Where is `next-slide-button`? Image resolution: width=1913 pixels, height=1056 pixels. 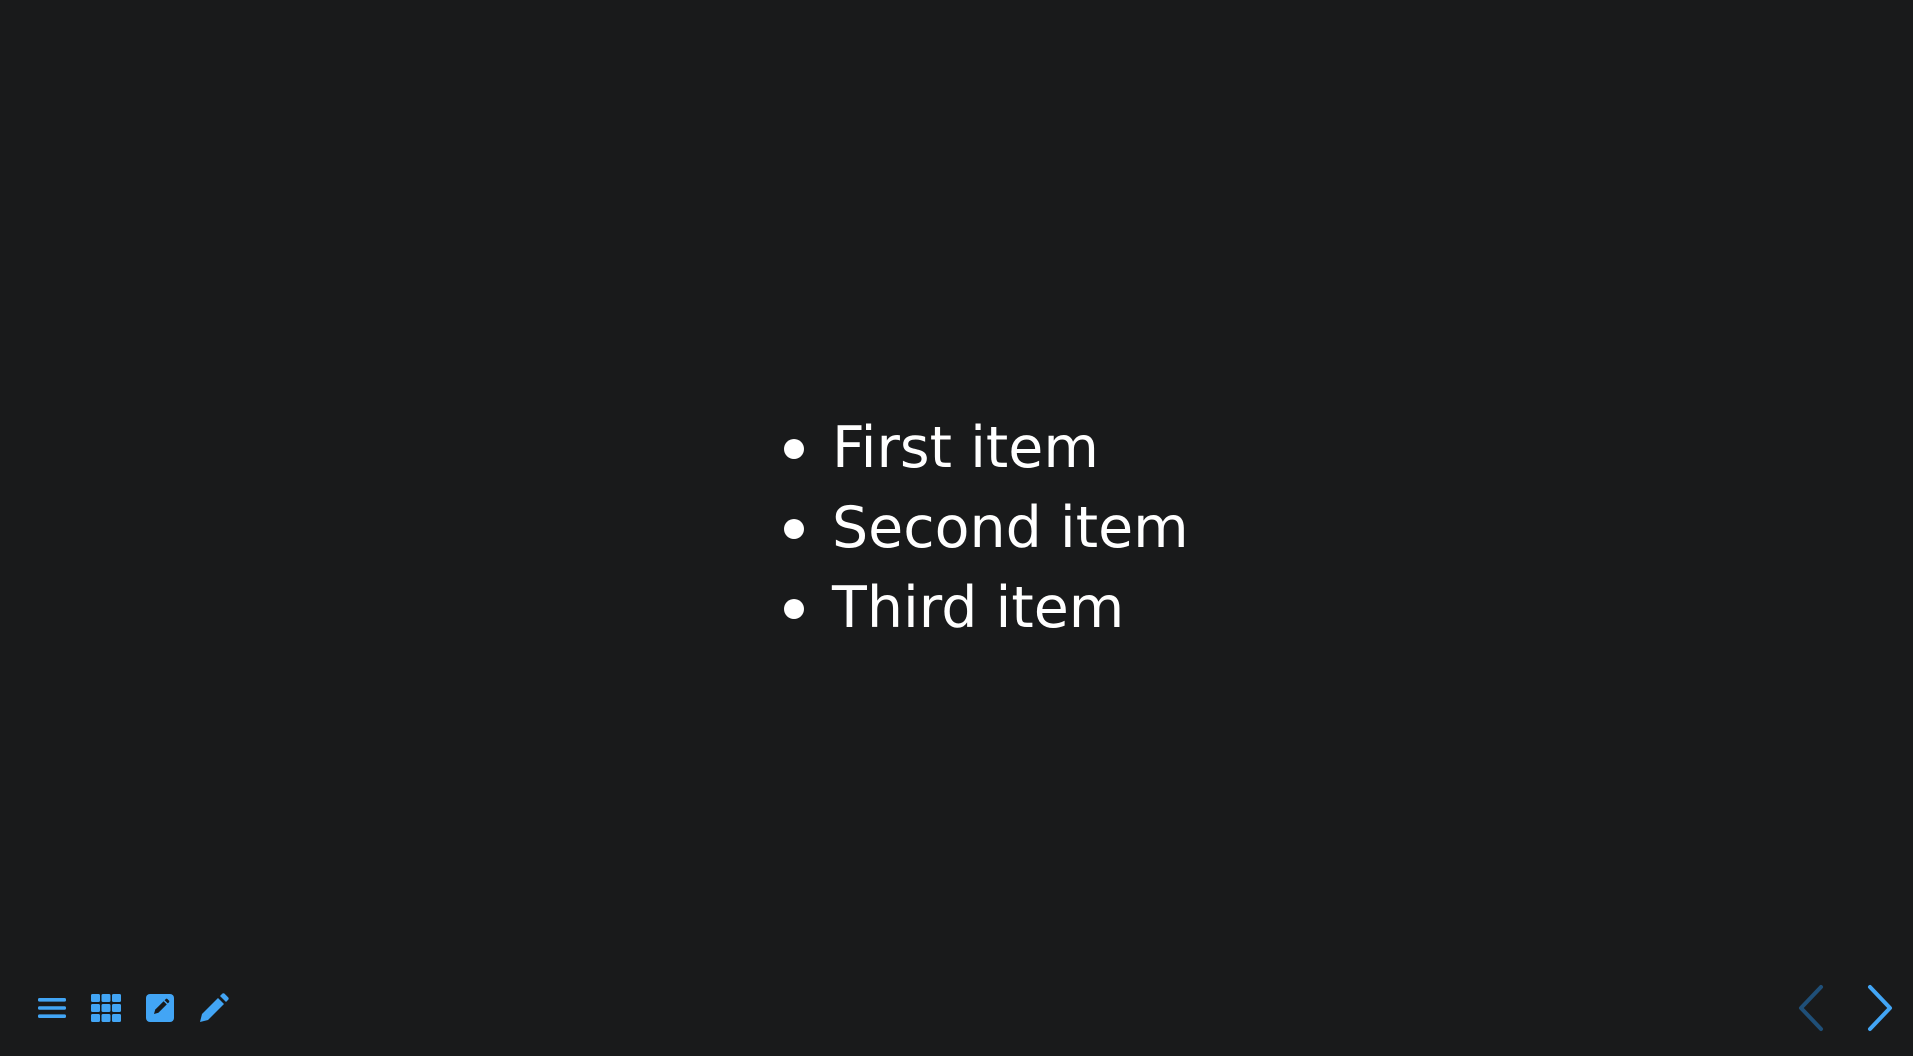 next-slide-button is located at coordinates (1880, 1008).